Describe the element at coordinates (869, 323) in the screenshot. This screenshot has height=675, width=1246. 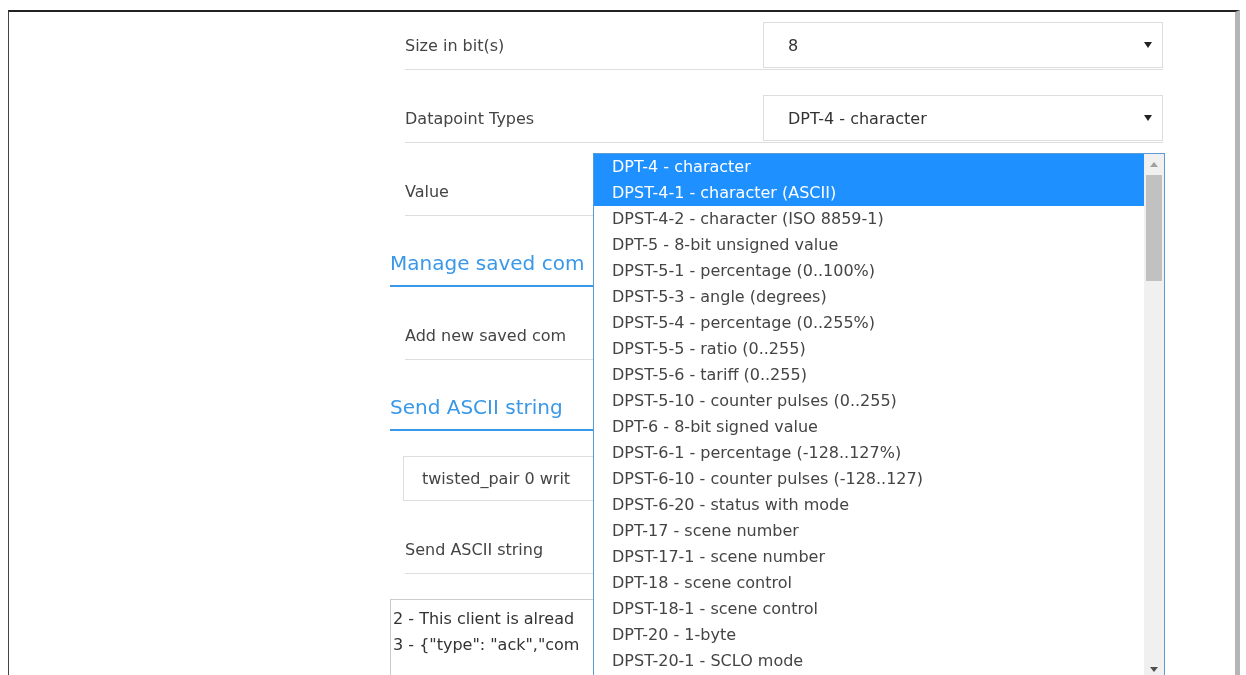
I see `dropdown-option: DPST-5-4 - percentage (0..255%)` at that location.